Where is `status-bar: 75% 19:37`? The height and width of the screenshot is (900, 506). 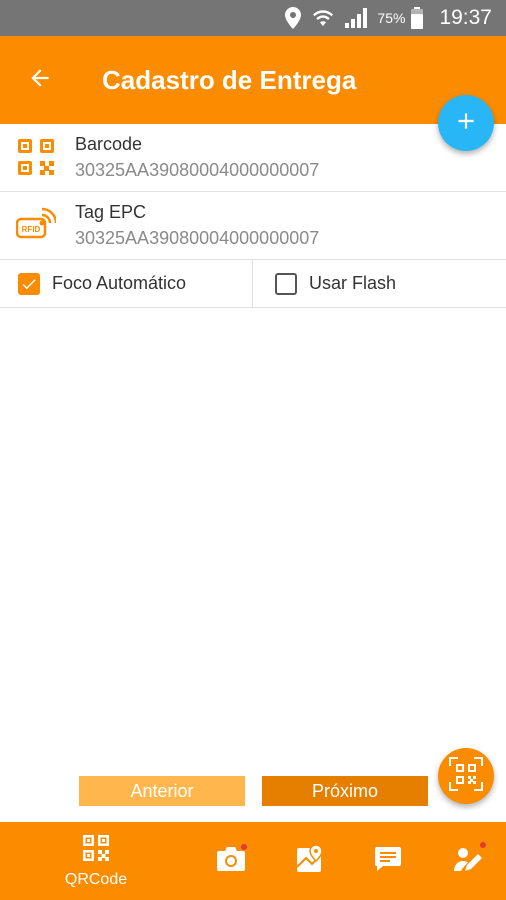 status-bar: 75% 19:37 is located at coordinates (253, 18).